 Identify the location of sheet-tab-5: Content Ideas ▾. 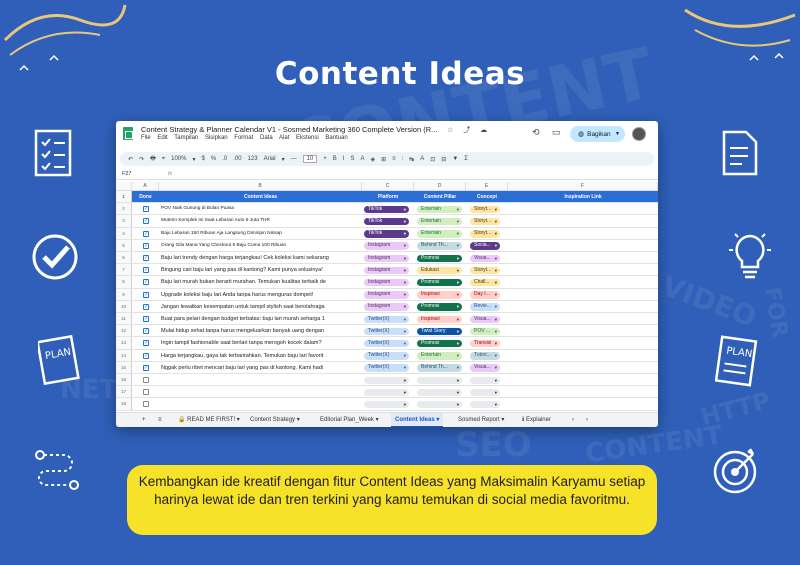
(417, 420).